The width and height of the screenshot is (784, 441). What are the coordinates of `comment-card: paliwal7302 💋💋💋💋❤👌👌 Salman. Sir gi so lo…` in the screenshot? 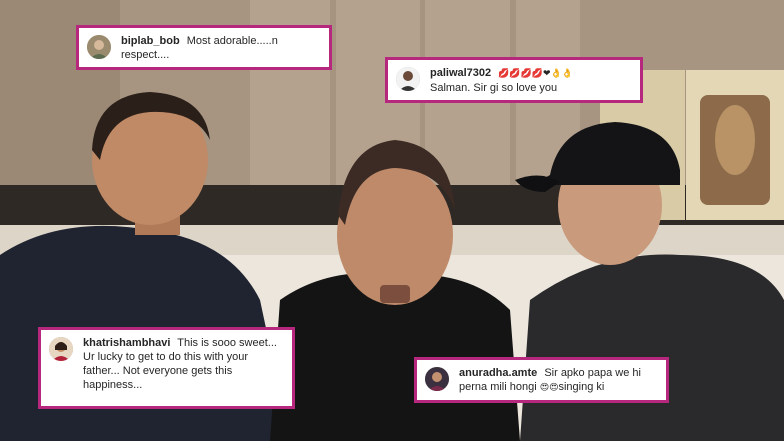 It's located at (514, 80).